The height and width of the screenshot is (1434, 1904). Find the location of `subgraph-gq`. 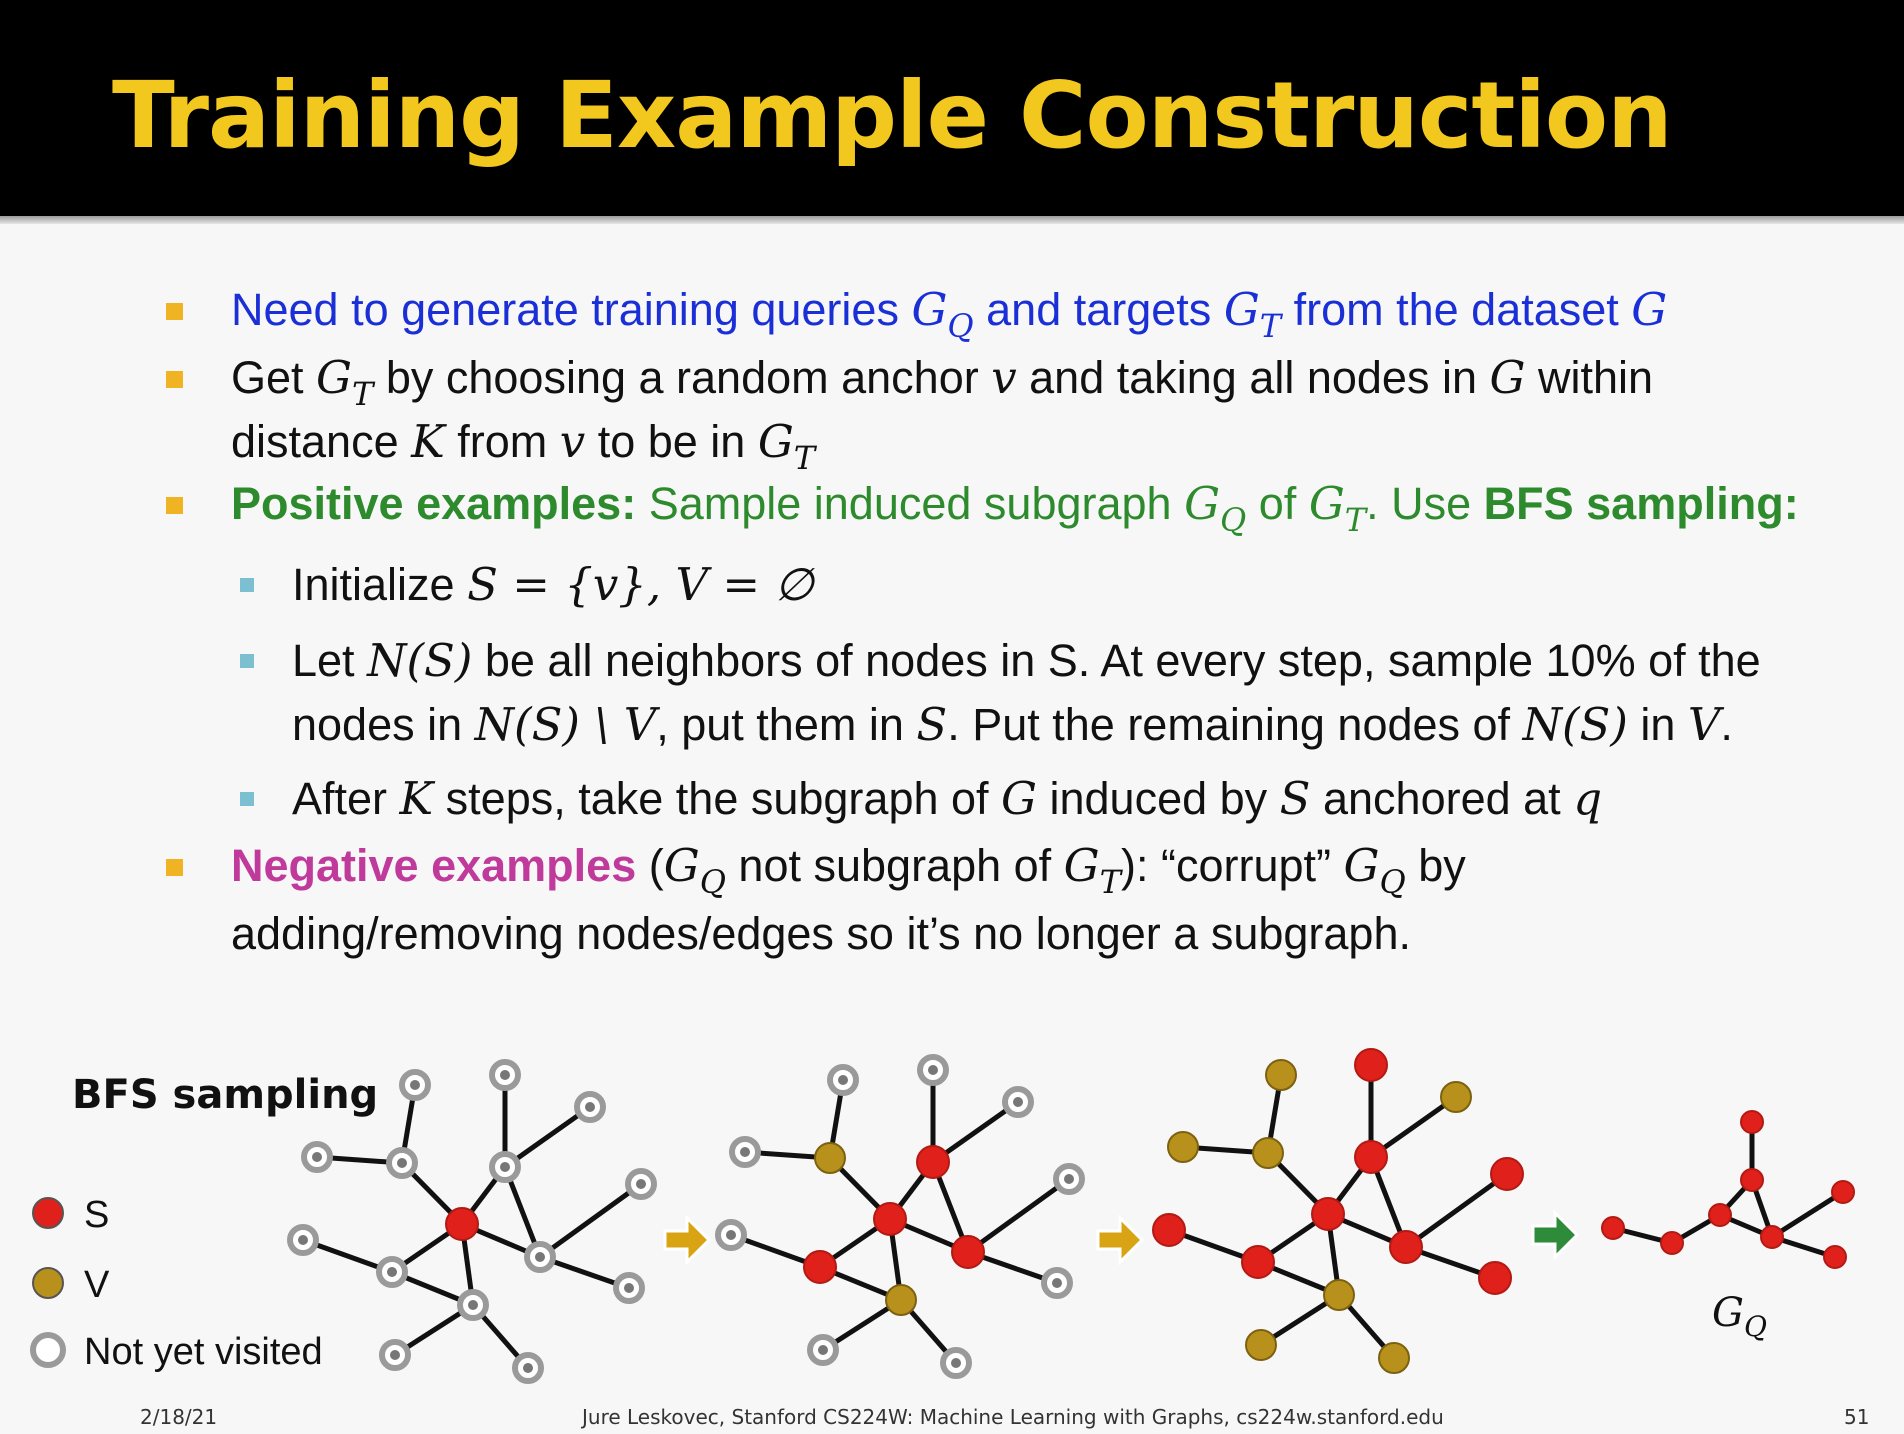

subgraph-gq is located at coordinates (1728, 1189).